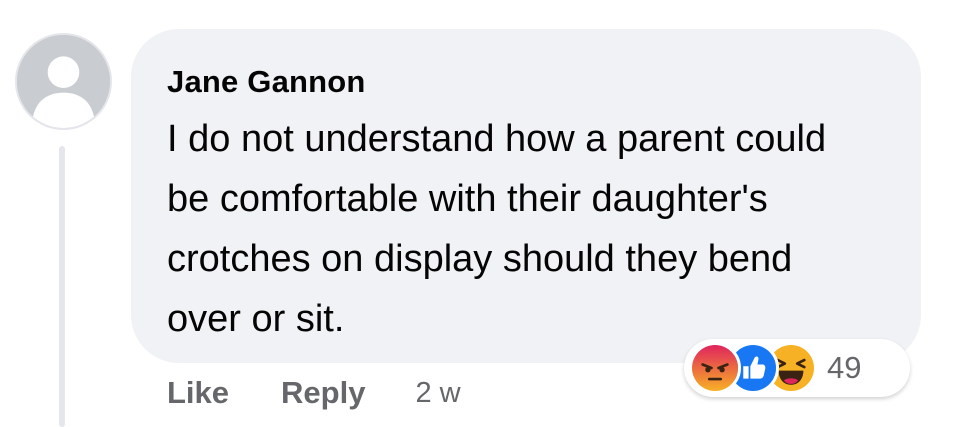 This screenshot has height=427, width=976. What do you see at coordinates (844, 367) in the screenshot?
I see `reaction-count: 49` at bounding box center [844, 367].